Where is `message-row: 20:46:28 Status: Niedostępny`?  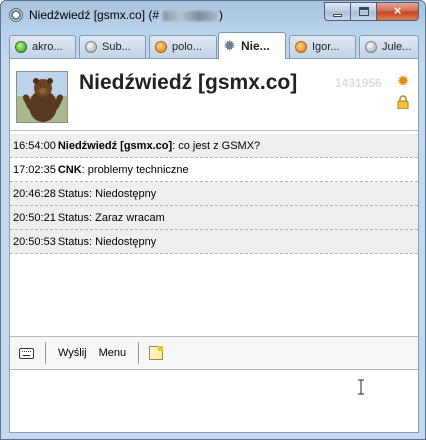
message-row: 20:46:28 Status: Niedostępny is located at coordinates (214, 194).